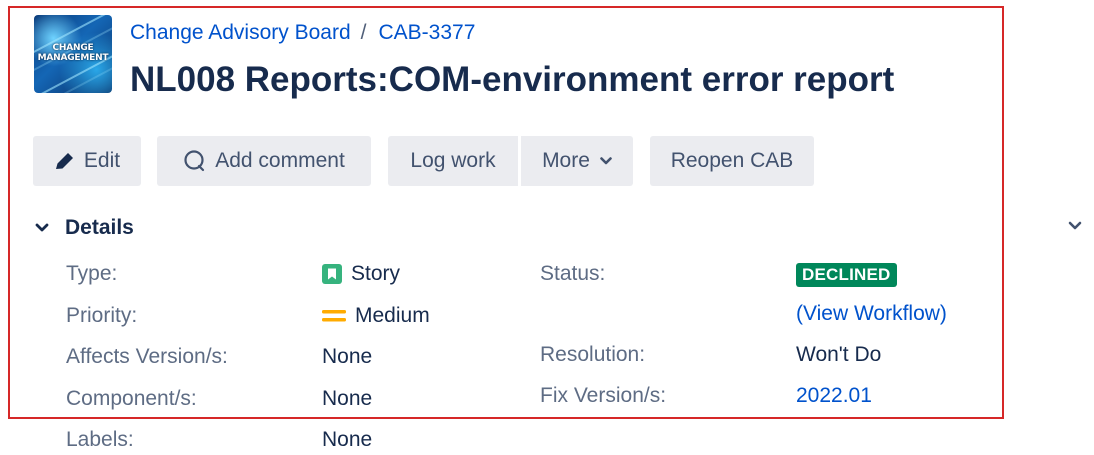 This screenshot has width=1094, height=455. I want to click on more-button: More, so click(577, 161).